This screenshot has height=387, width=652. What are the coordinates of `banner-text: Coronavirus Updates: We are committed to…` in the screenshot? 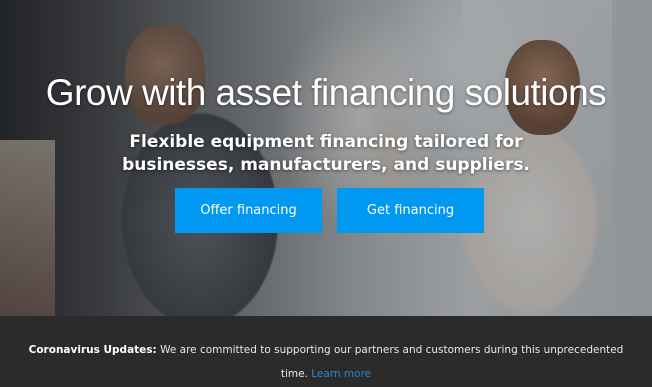 It's located at (326, 362).